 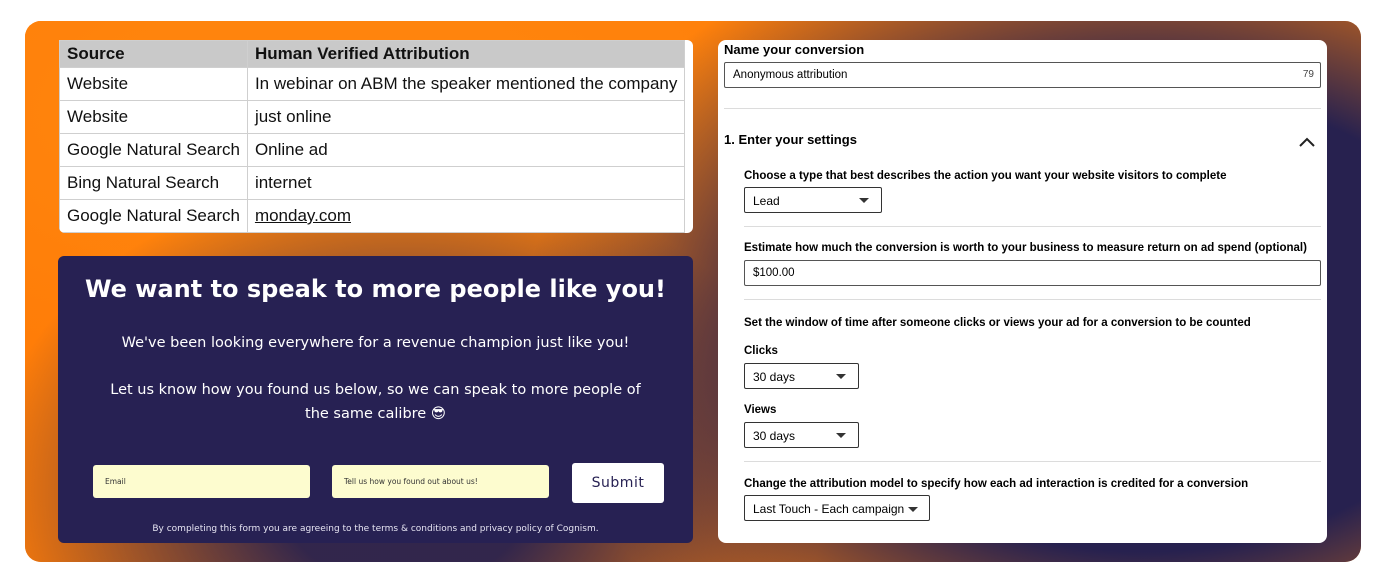 What do you see at coordinates (801, 376) in the screenshot?
I see `clicks-window-select: 30 days` at bounding box center [801, 376].